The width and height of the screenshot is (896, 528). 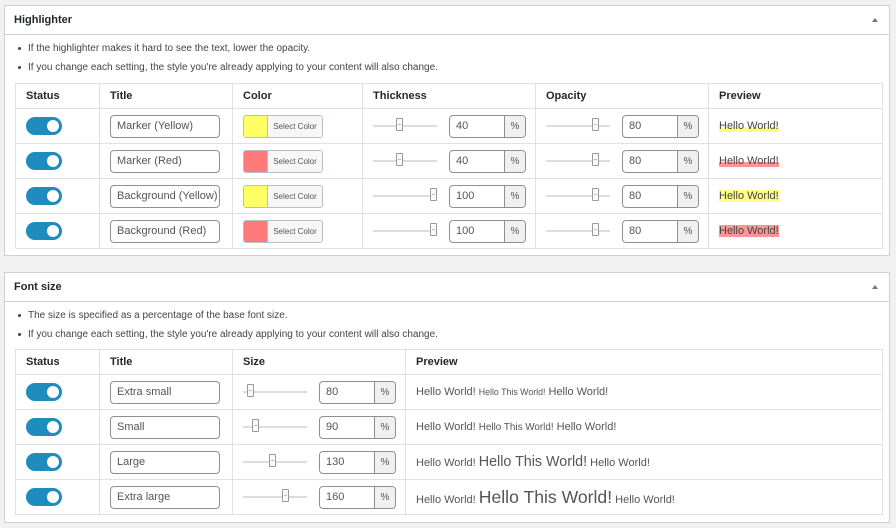 I want to click on title-cell: Extra small, so click(x=166, y=392).